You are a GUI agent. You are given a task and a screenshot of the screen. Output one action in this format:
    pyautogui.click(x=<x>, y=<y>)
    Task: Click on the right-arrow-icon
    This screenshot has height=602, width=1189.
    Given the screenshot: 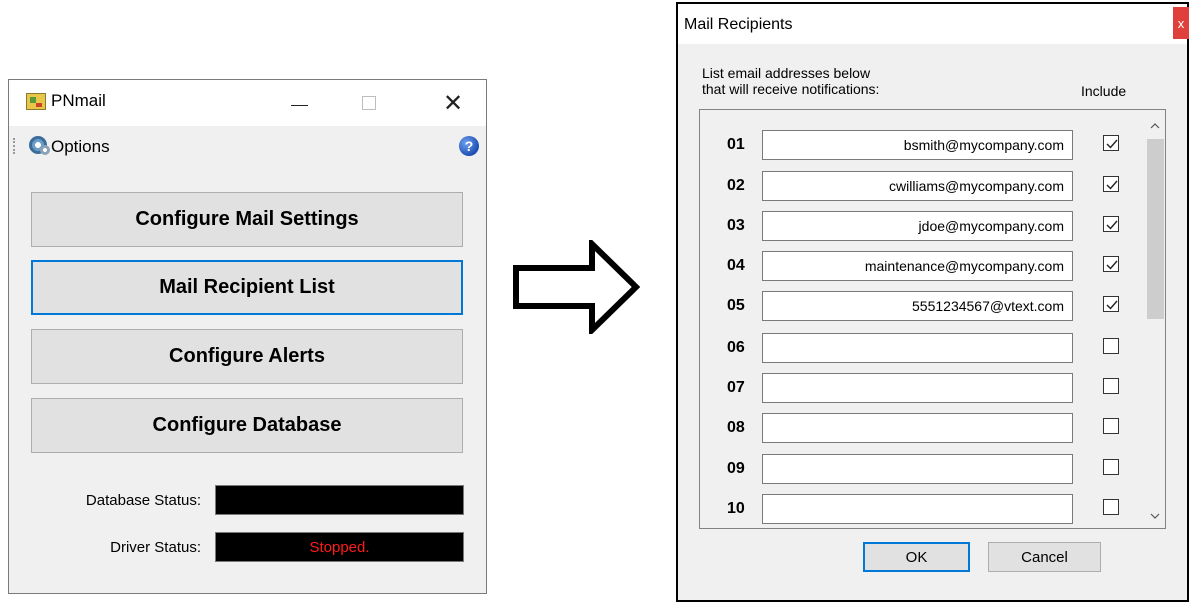 What is the action you would take?
    pyautogui.click(x=576, y=287)
    